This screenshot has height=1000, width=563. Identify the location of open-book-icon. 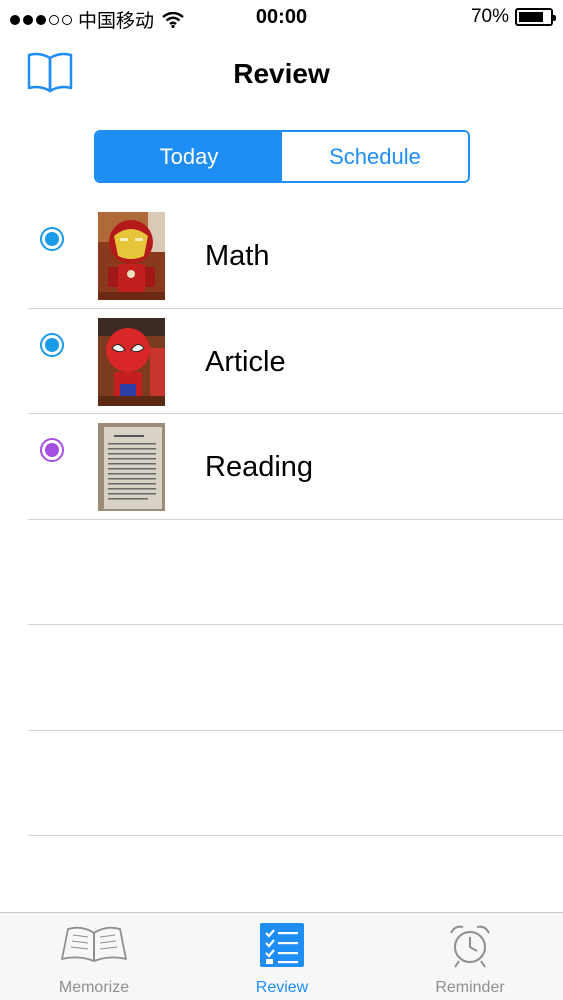
(94, 946).